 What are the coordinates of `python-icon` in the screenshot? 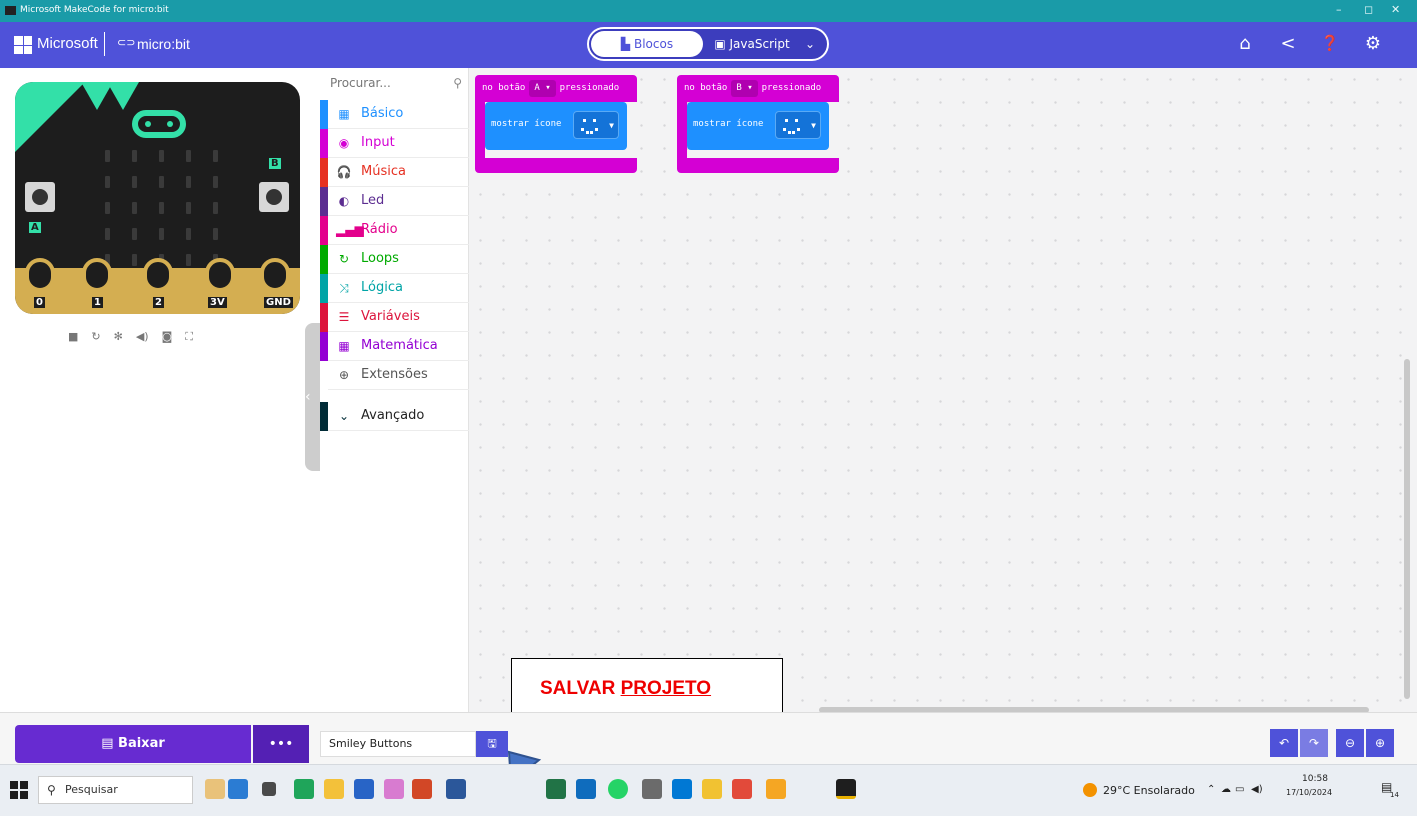 It's located at (712, 789).